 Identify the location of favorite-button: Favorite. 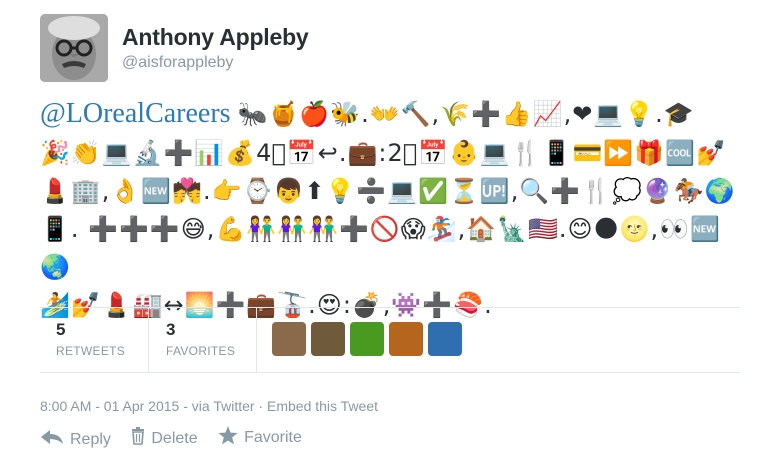
(260, 438).